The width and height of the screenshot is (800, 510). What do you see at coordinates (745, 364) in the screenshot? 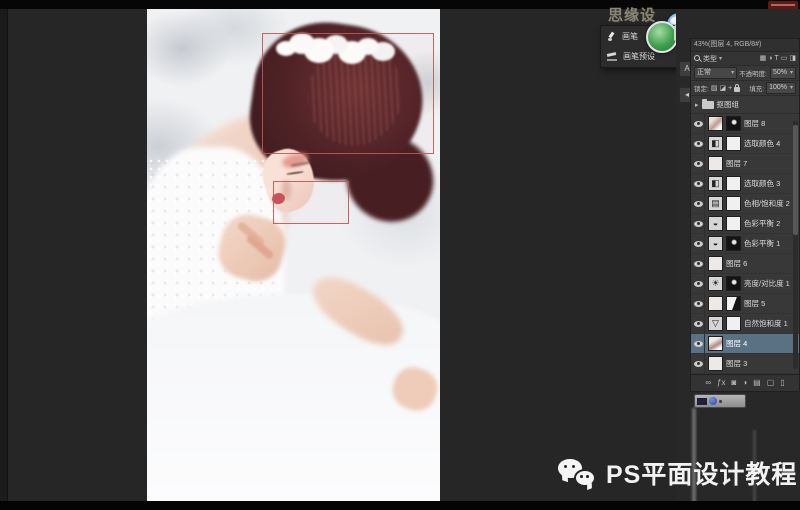
I see `layer-row: 图层 3` at bounding box center [745, 364].